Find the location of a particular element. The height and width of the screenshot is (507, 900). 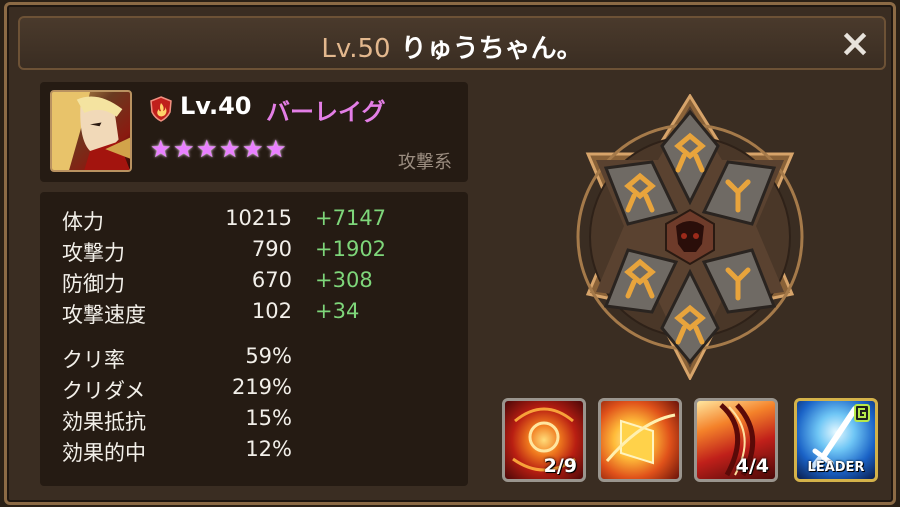

stat-row: クリダメ 219% is located at coordinates (262, 390).